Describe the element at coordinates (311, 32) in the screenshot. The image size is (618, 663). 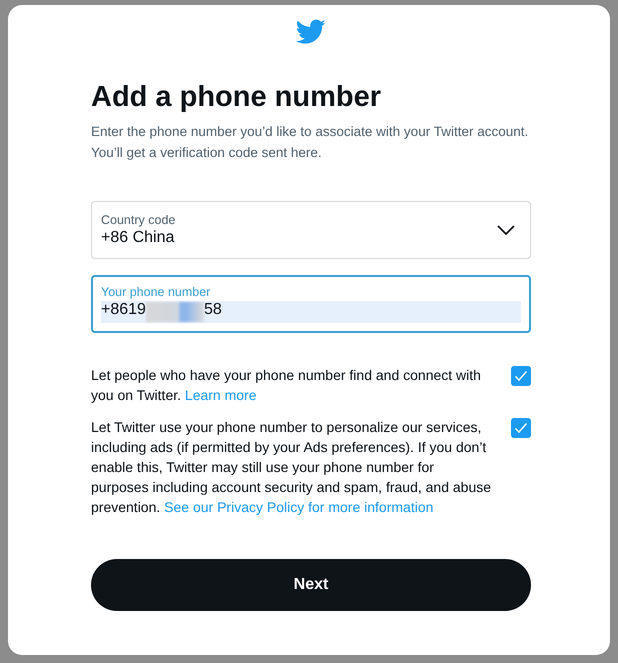
I see `bird-logo-icon` at that location.